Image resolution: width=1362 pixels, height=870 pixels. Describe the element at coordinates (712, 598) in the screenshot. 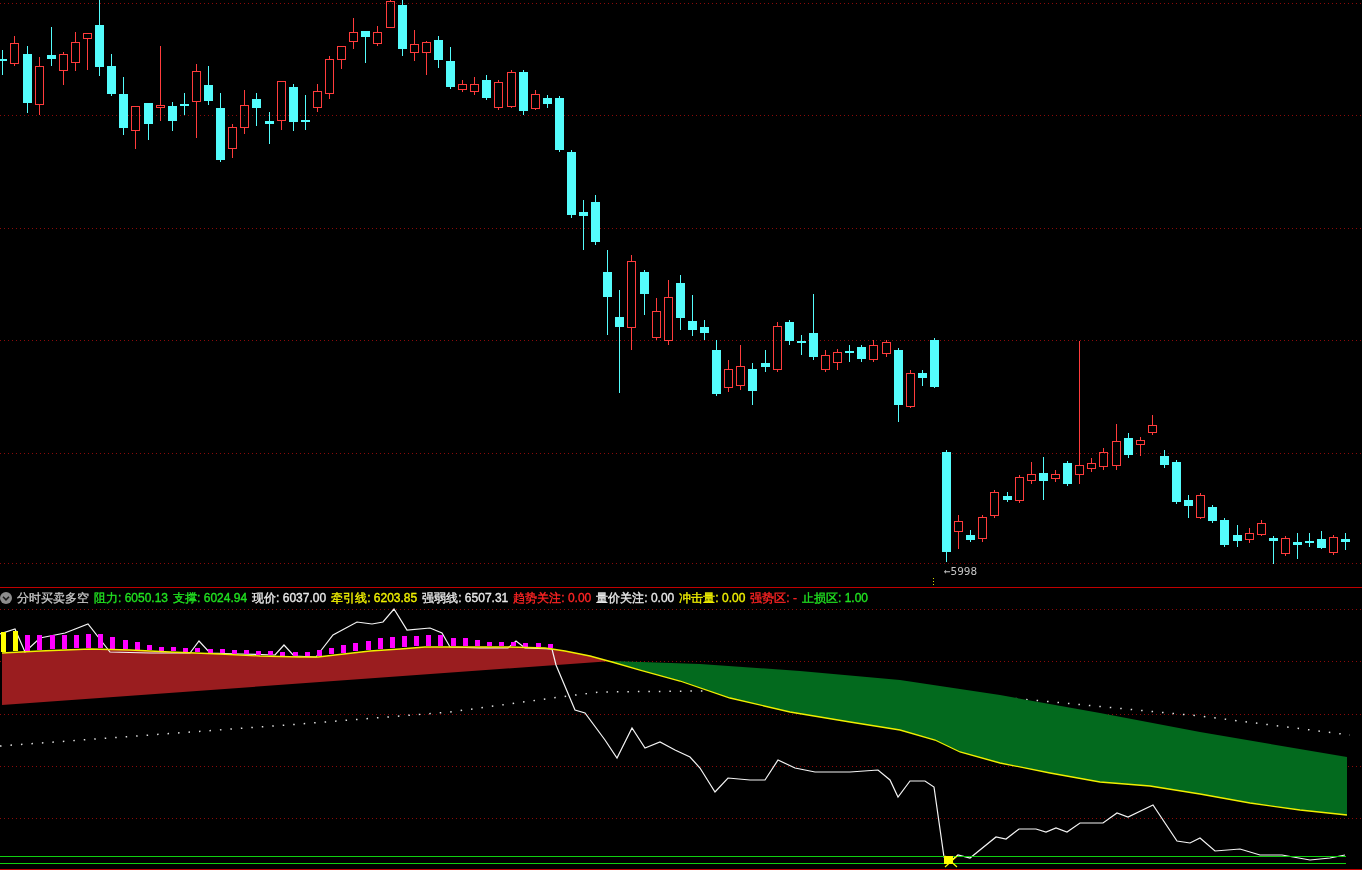

I see `indicator-readout: 冲击量: 0.00` at that location.